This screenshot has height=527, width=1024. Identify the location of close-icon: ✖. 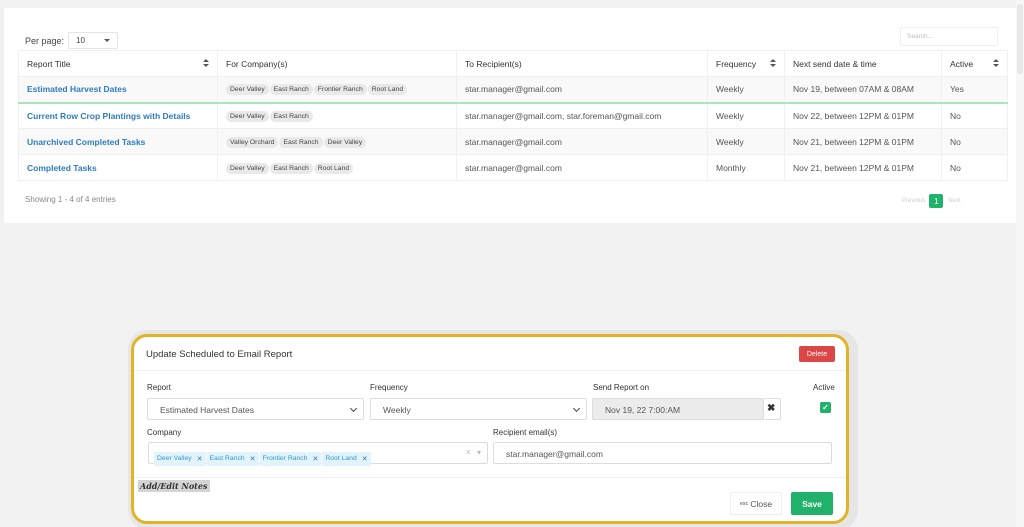
(771, 408).